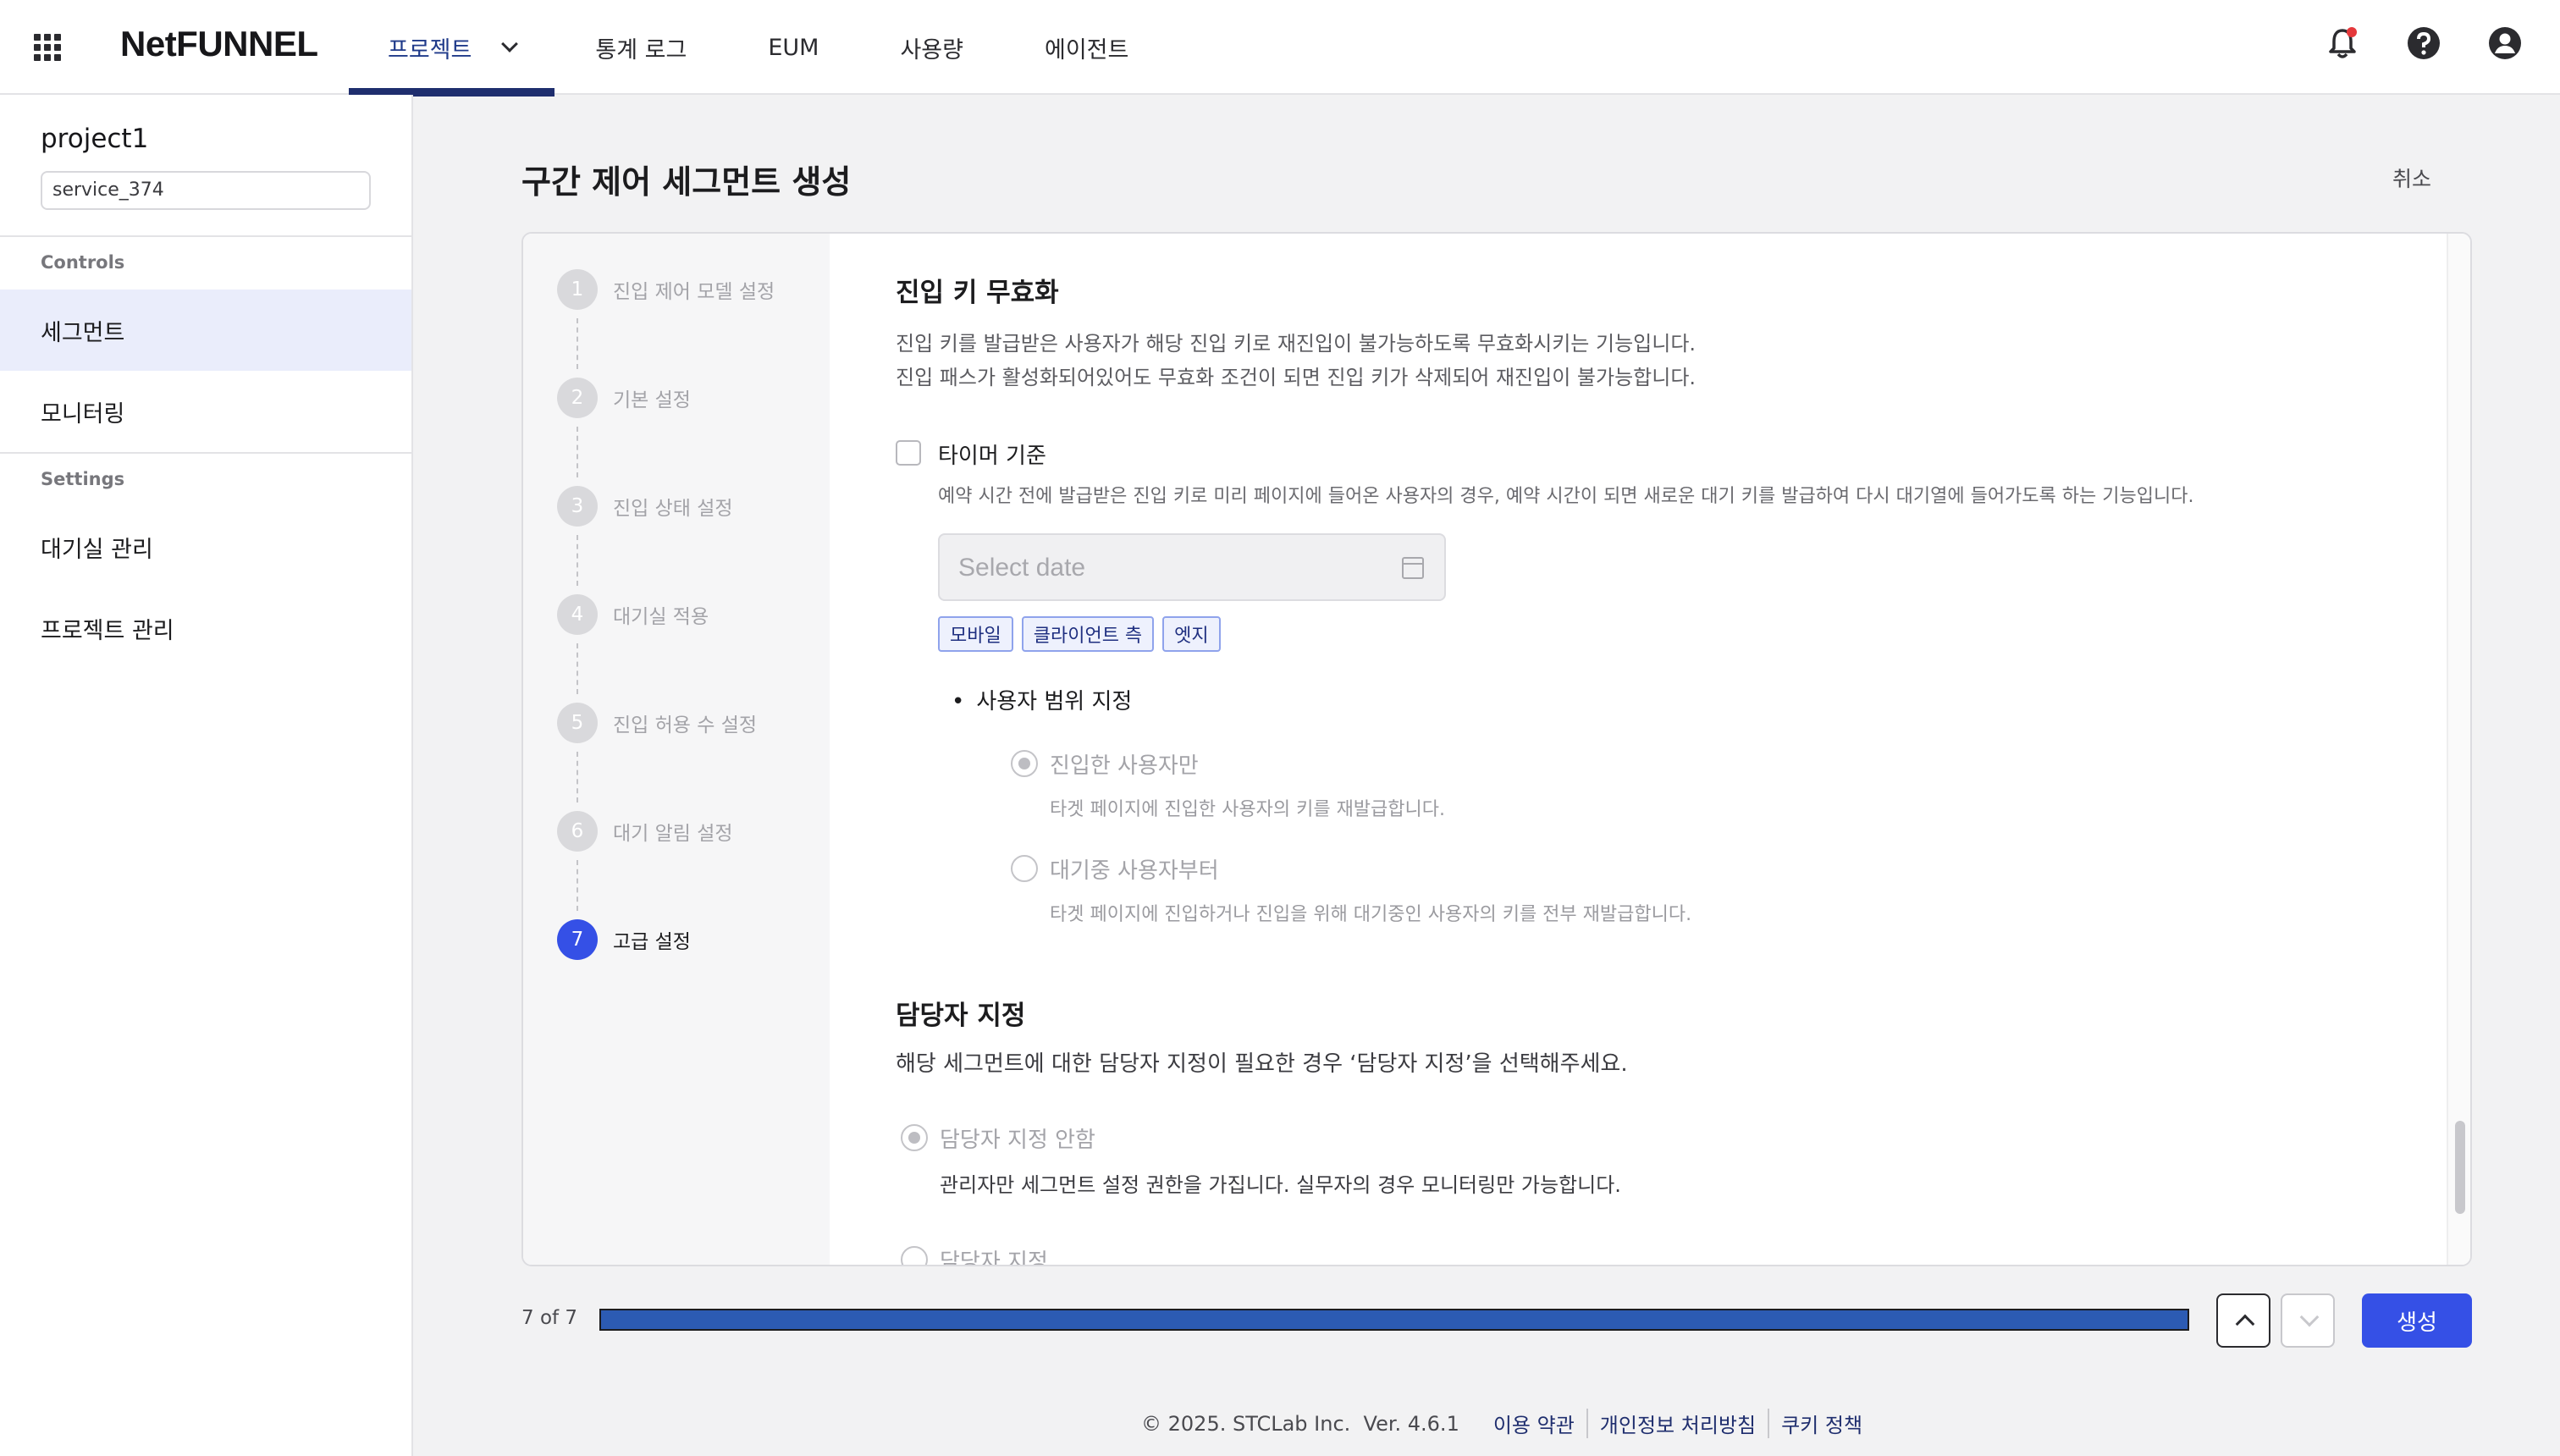 The width and height of the screenshot is (2560, 1456). Describe the element at coordinates (83, 479) in the screenshot. I see `group-label-settings: Settings` at that location.